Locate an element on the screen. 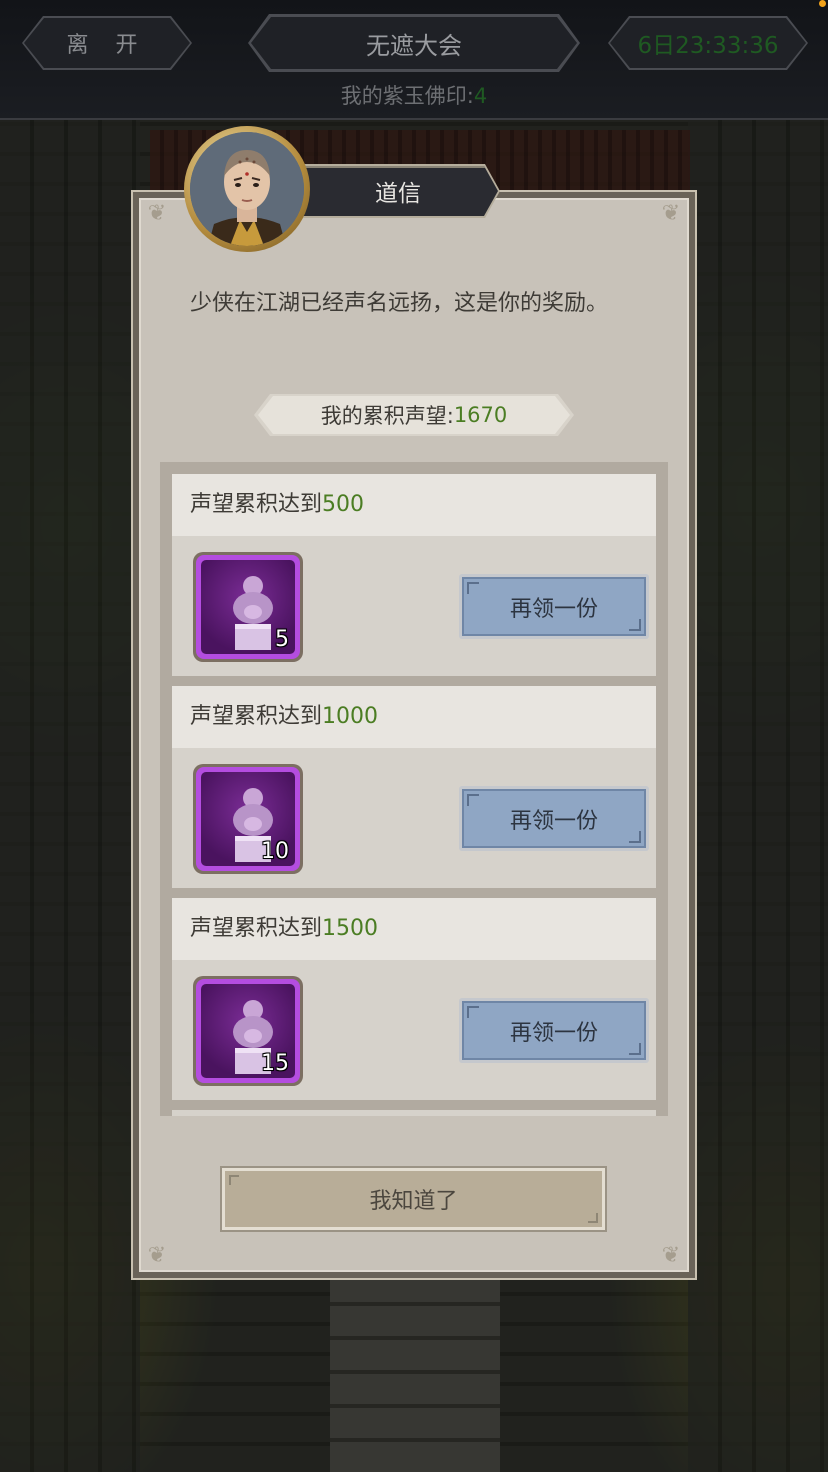  item-quantity: 5 is located at coordinates (282, 639).